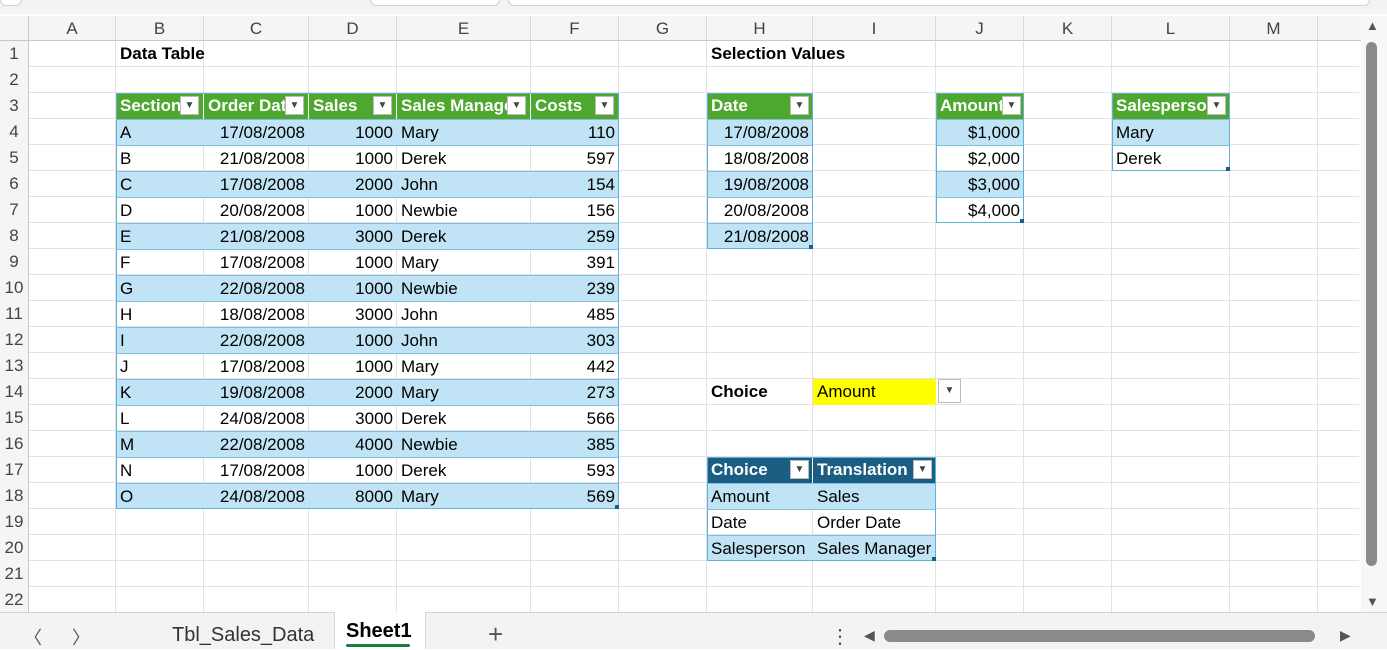 Image resolution: width=1387 pixels, height=650 pixels. I want to click on row-header-17: 17, so click(14, 470).